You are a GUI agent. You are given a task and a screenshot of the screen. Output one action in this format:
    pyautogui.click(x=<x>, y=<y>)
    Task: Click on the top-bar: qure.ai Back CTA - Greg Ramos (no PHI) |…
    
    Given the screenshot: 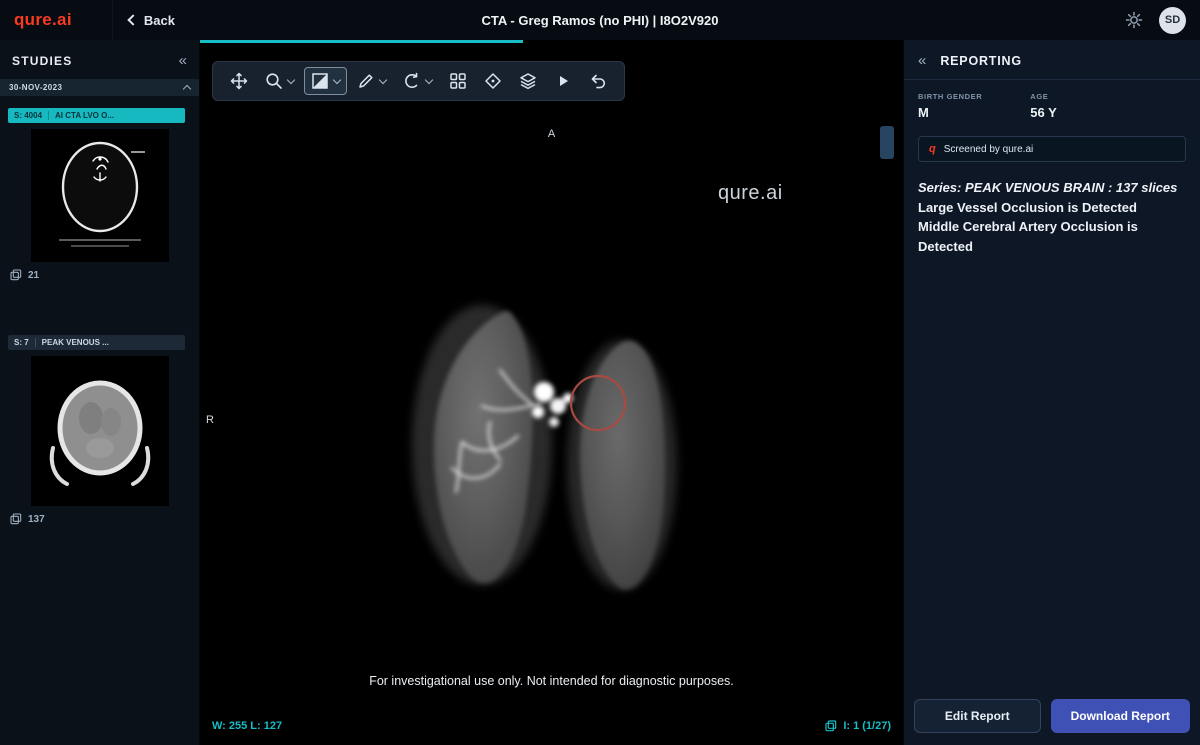 What is the action you would take?
    pyautogui.click(x=600, y=20)
    